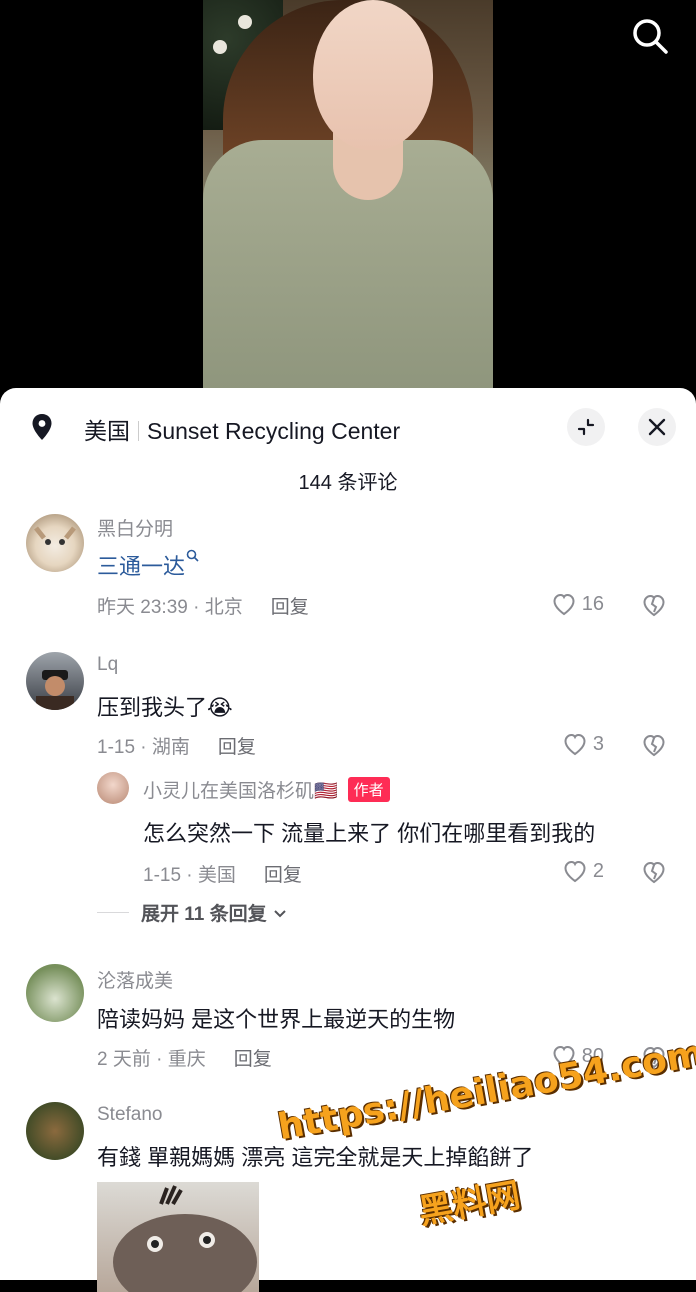 This screenshot has height=1292, width=696. What do you see at coordinates (276, 1019) in the screenshot?
I see `comment-text: 陪读妈妈 是这个世界上最逆天的生物` at bounding box center [276, 1019].